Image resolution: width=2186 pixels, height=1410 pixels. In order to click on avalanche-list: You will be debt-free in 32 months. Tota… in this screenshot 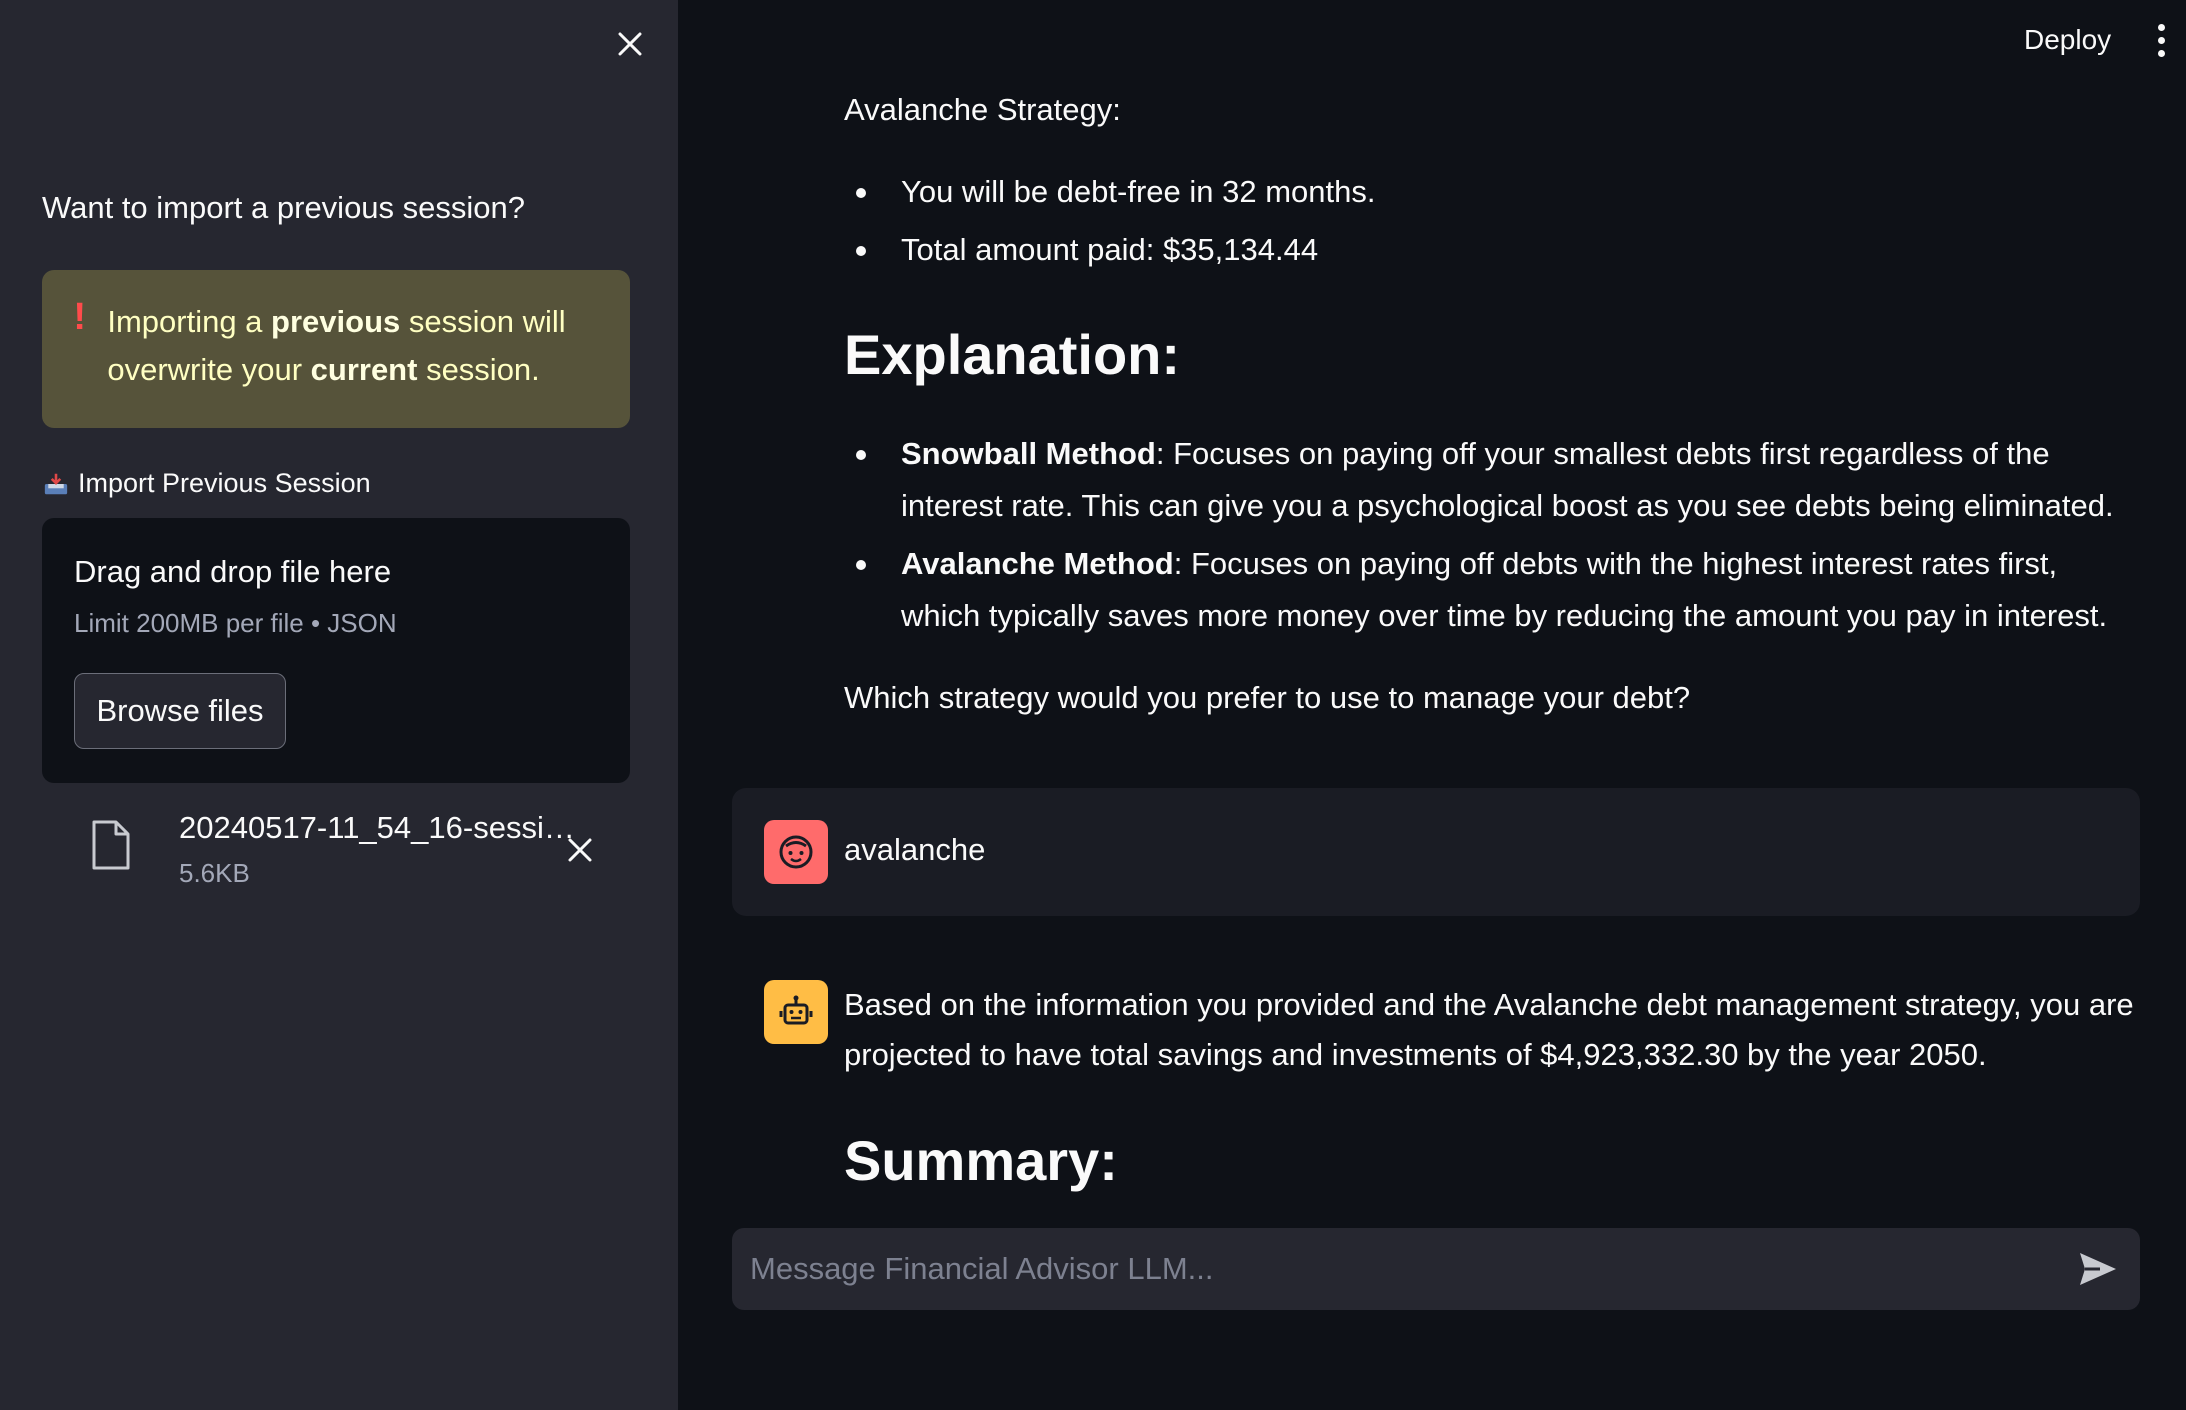, I will do `click(1489, 221)`.